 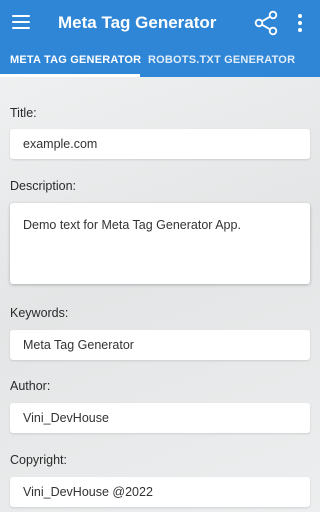 What do you see at coordinates (221, 61) in the screenshot?
I see `tab-robots-txt-generator: ROBOTS.TXT GENERATOR` at bounding box center [221, 61].